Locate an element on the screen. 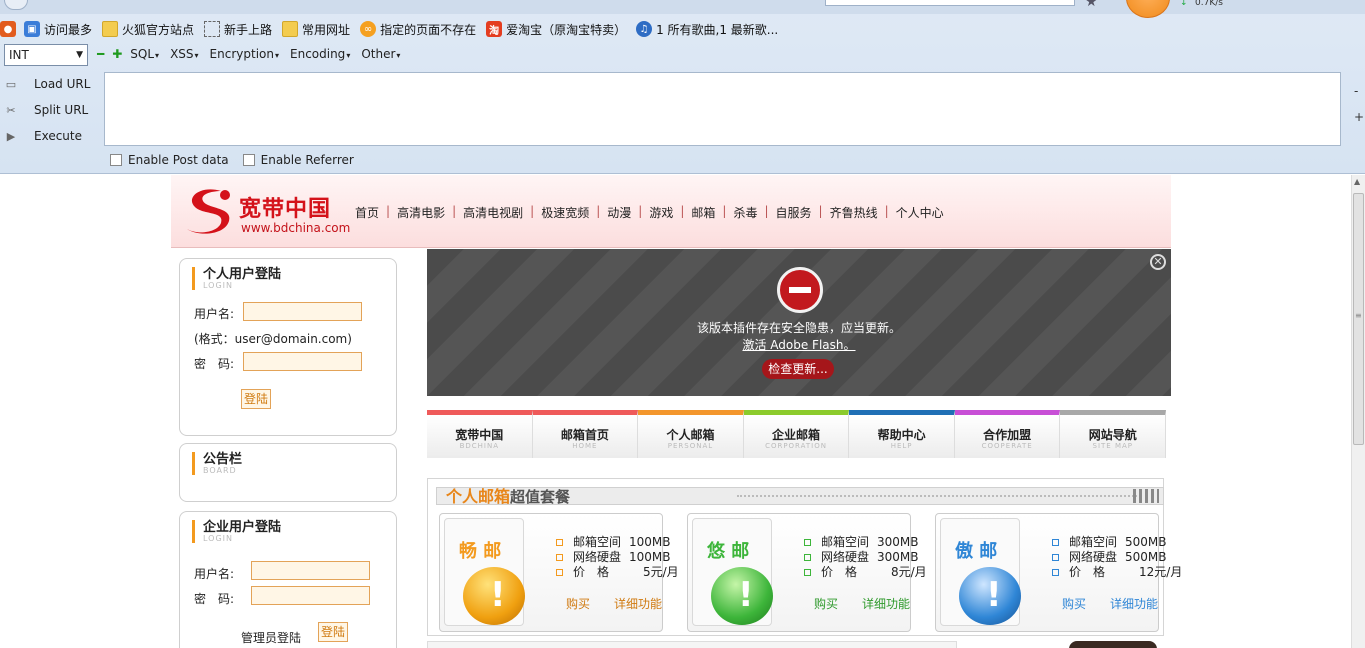 The height and width of the screenshot is (648, 1365). taobao-icon: 淘 is located at coordinates (494, 29).